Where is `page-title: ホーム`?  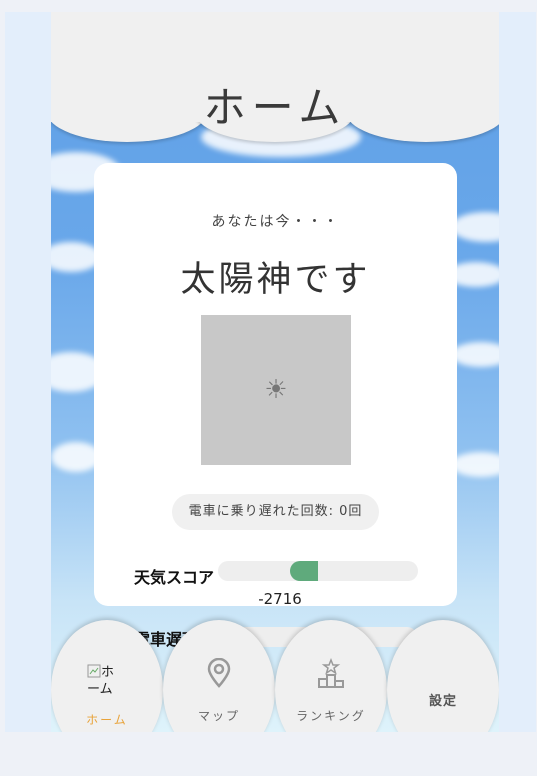 page-title: ホーム is located at coordinates (275, 107).